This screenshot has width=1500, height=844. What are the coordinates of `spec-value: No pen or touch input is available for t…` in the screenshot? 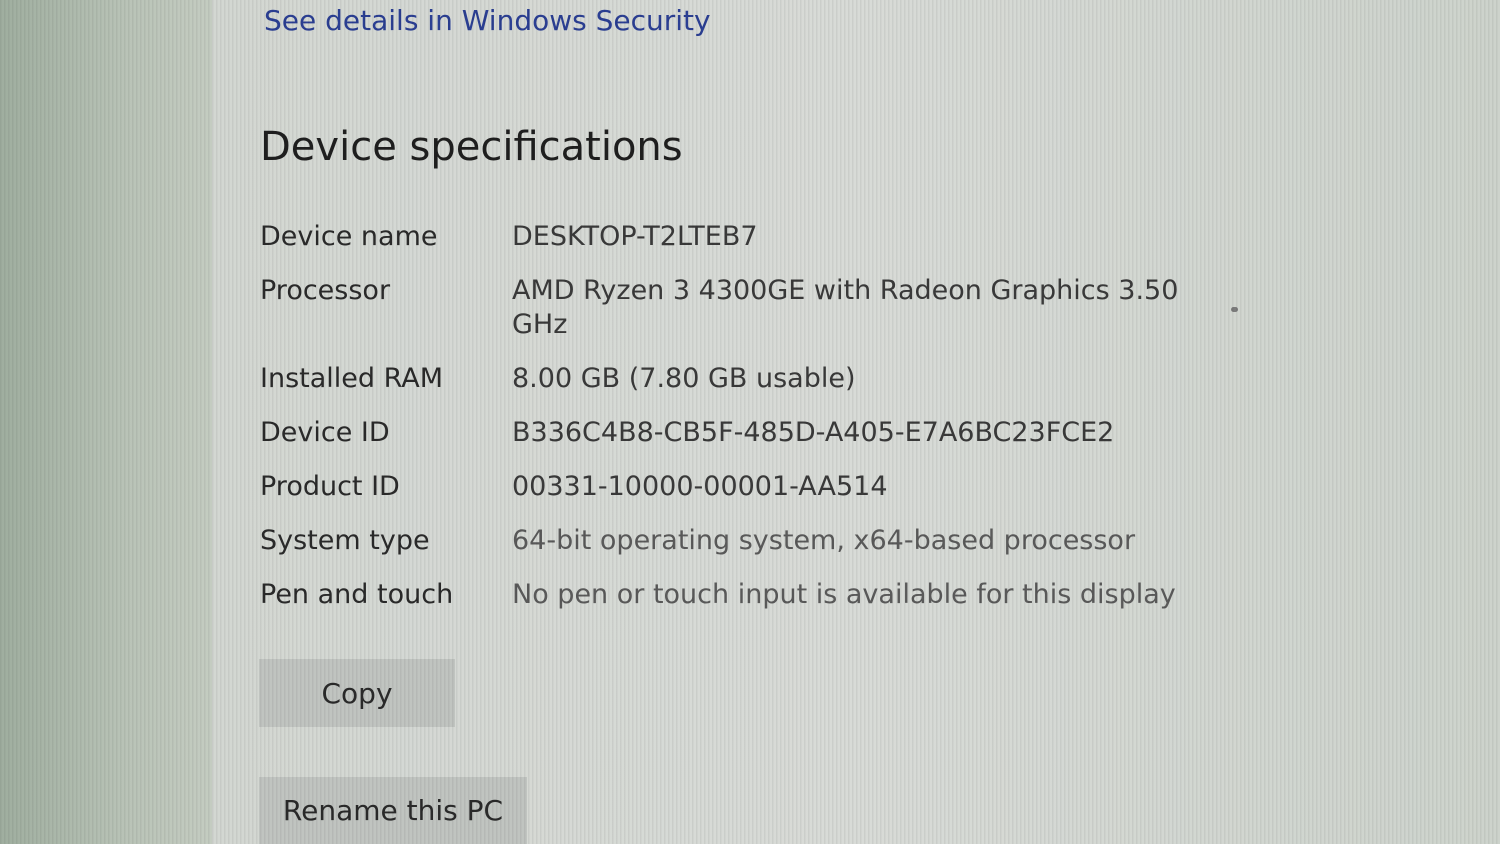 It's located at (844, 594).